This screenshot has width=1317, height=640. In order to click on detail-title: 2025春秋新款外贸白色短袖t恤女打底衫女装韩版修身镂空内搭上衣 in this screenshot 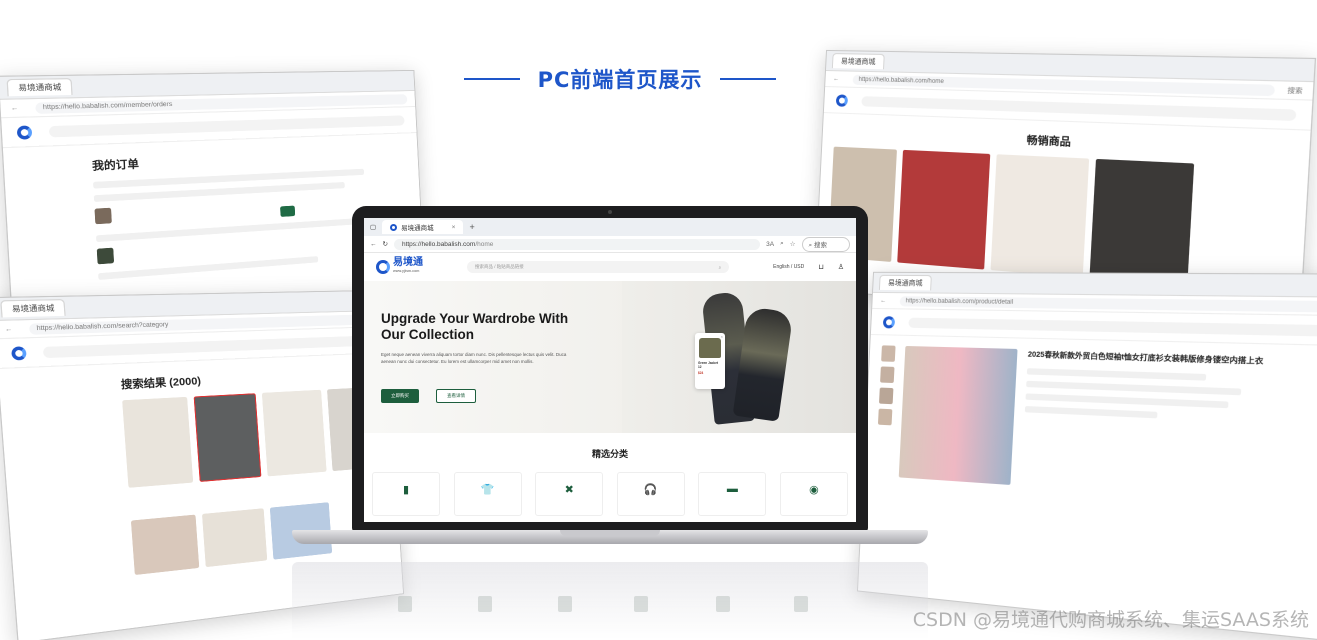, I will do `click(1154, 358)`.